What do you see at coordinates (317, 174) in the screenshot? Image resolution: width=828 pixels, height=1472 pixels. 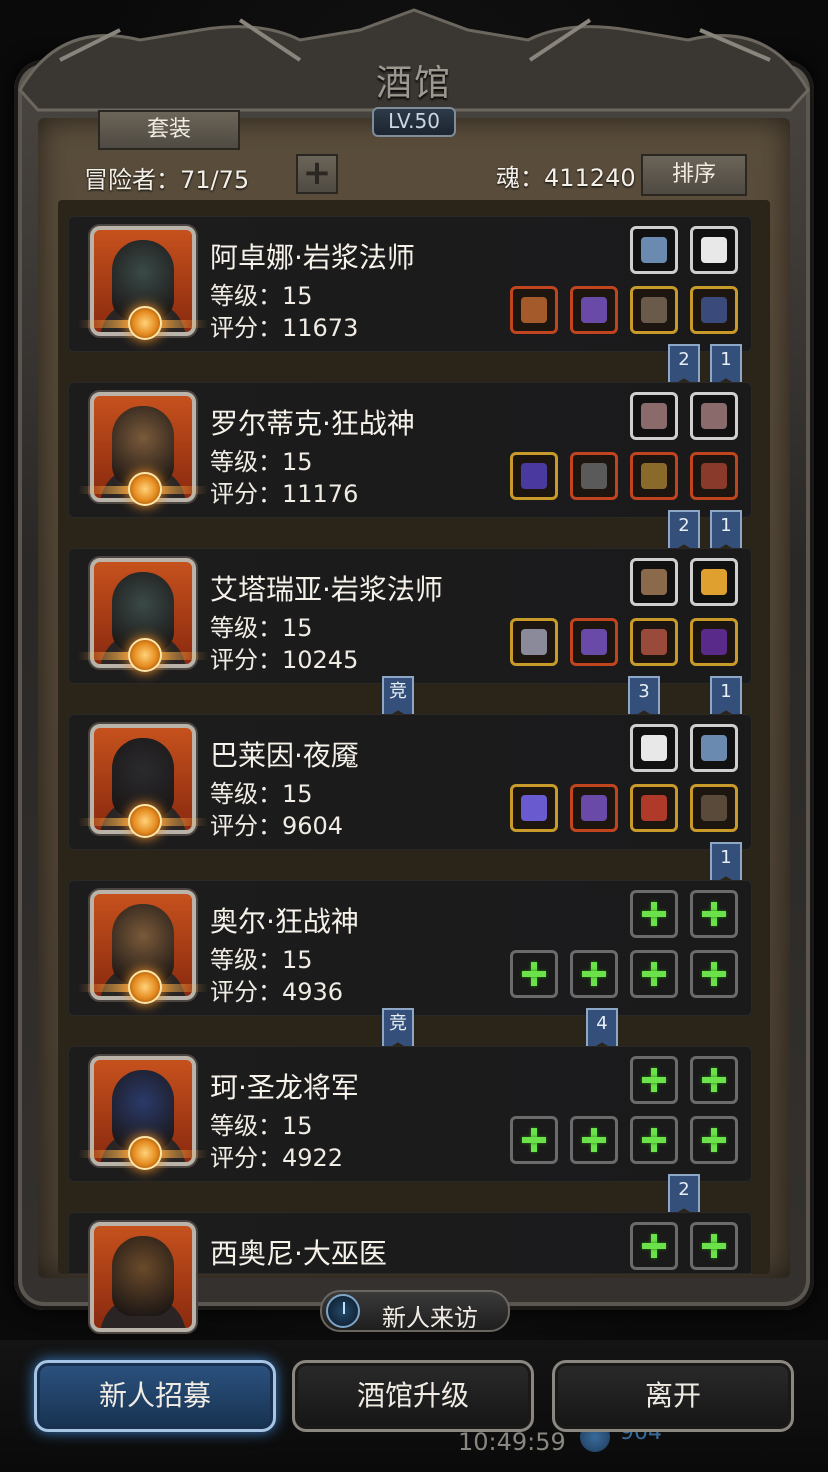 I see `expand-capacity-button: +` at bounding box center [317, 174].